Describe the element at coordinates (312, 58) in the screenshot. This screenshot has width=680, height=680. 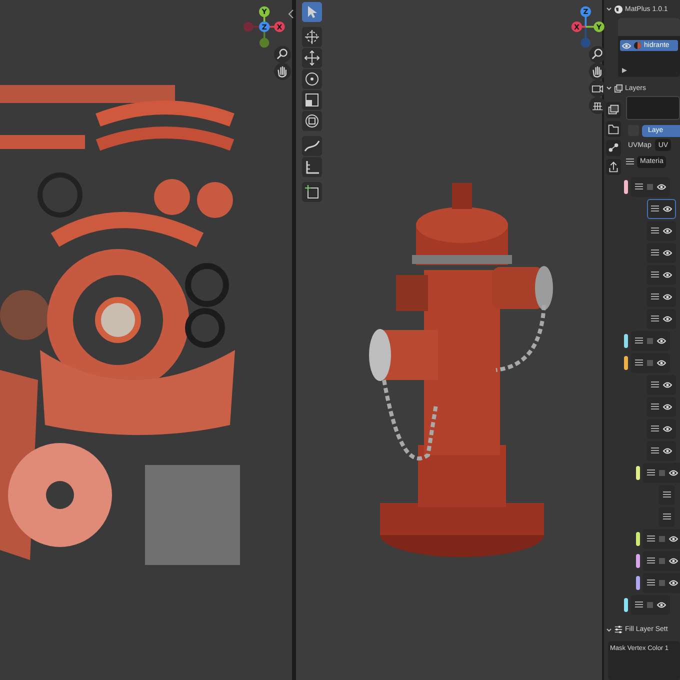
I see `move-tool-button` at that location.